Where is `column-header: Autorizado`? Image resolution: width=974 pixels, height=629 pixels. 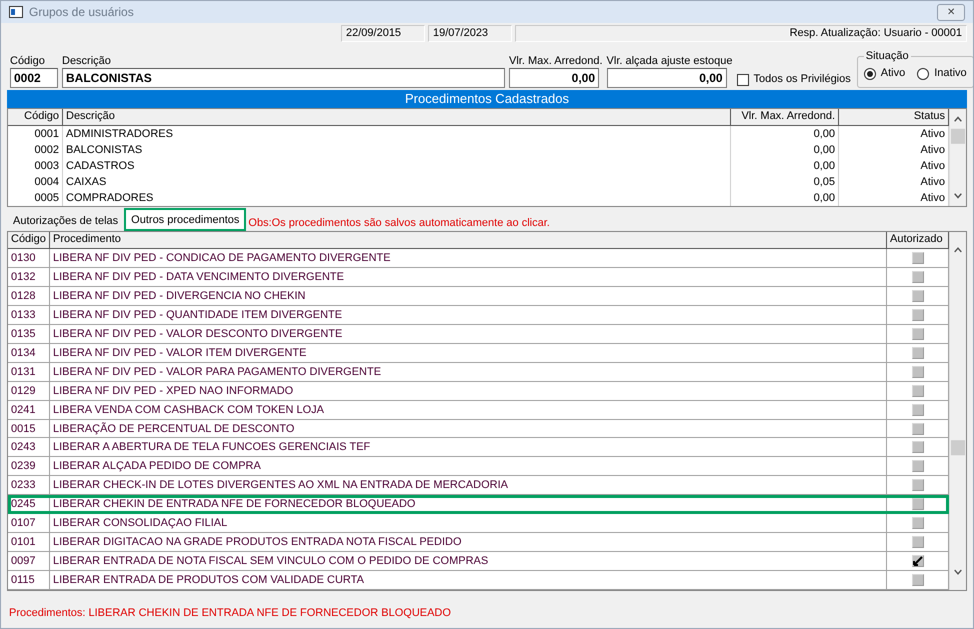 column-header: Autorizado is located at coordinates (918, 240).